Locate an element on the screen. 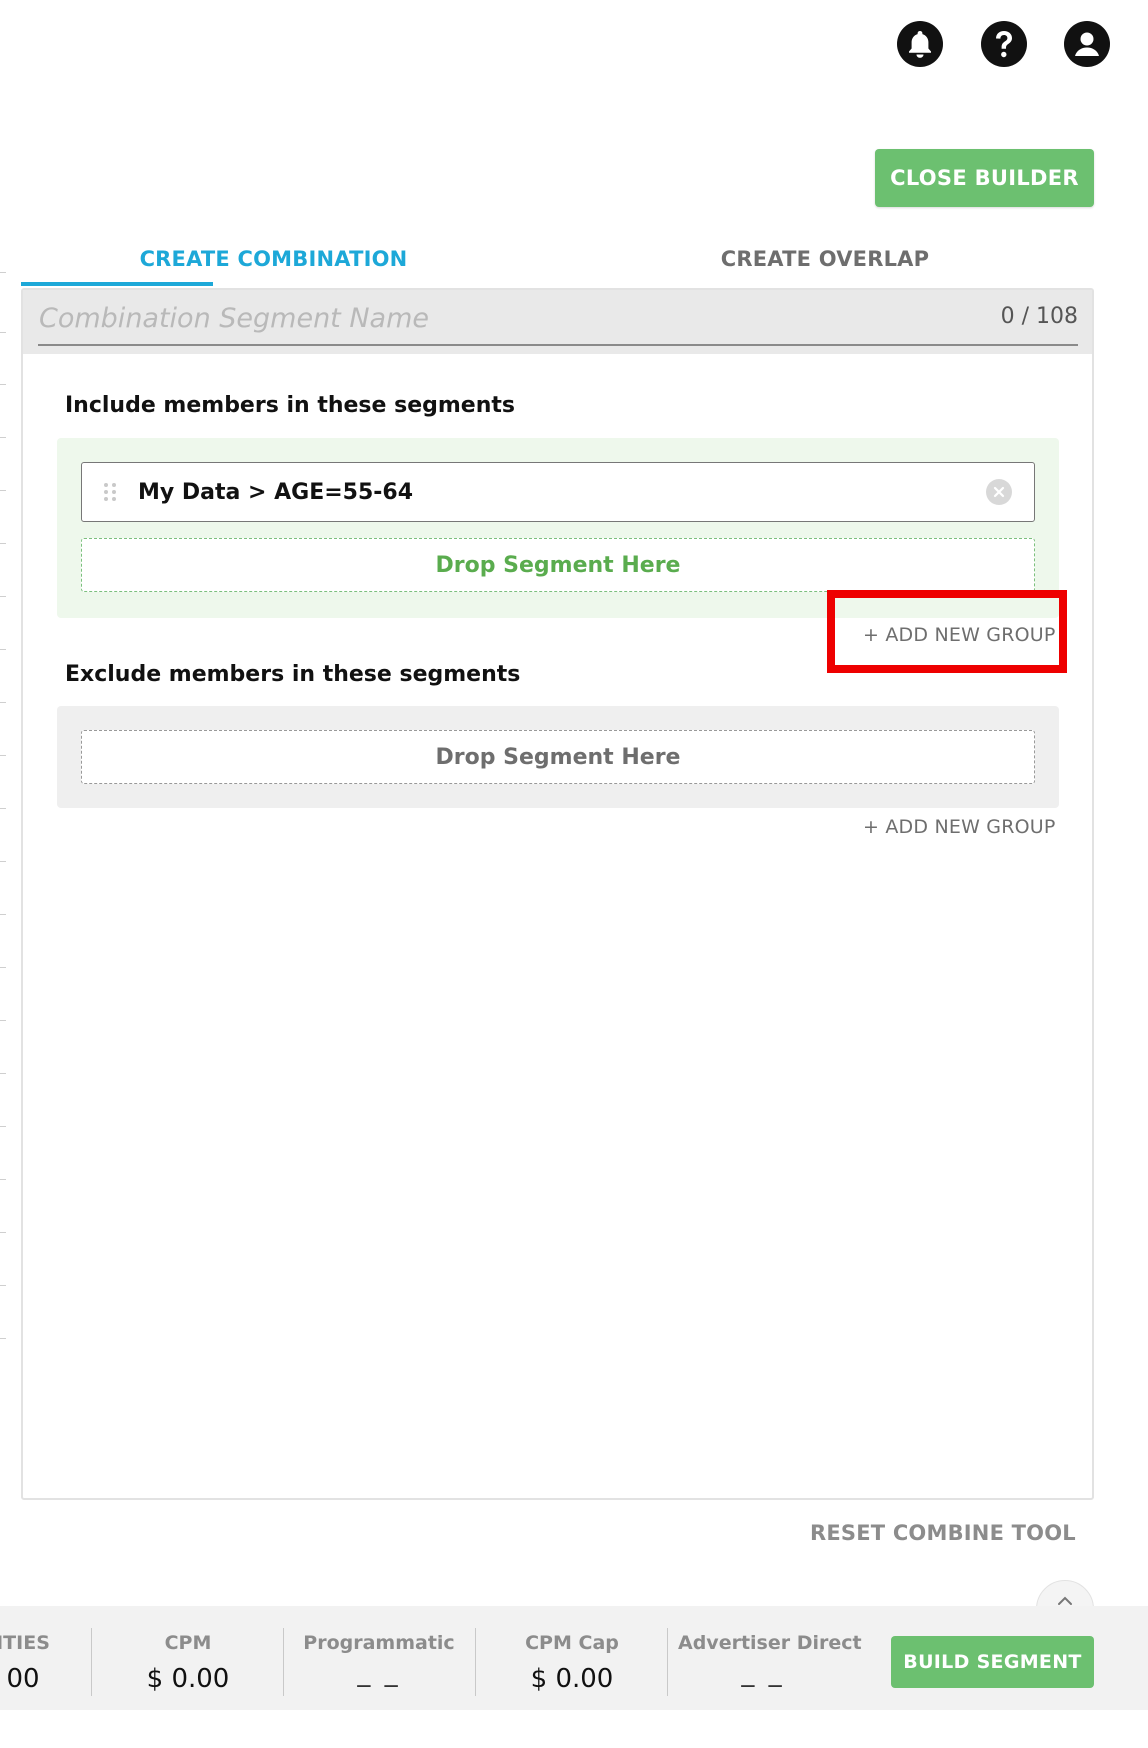  stat-programmatic: Programmatic _ _ is located at coordinates (379, 1660).